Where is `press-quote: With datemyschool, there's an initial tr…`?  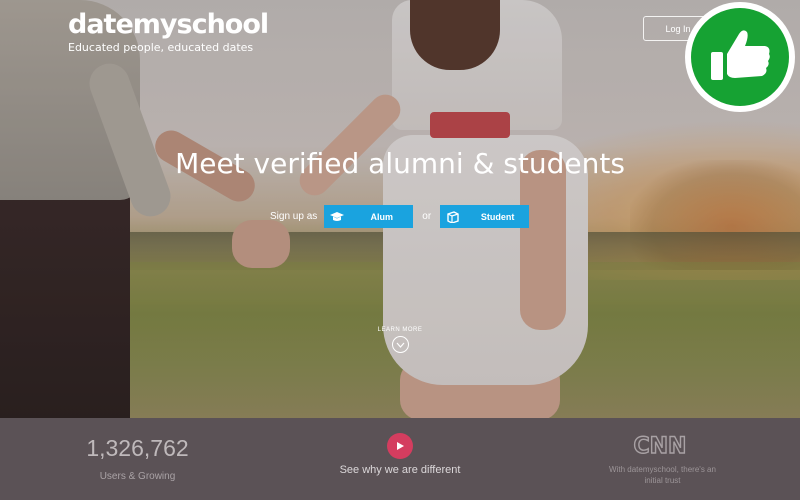 press-quote: With datemyschool, there's an initial tr… is located at coordinates (662, 475).